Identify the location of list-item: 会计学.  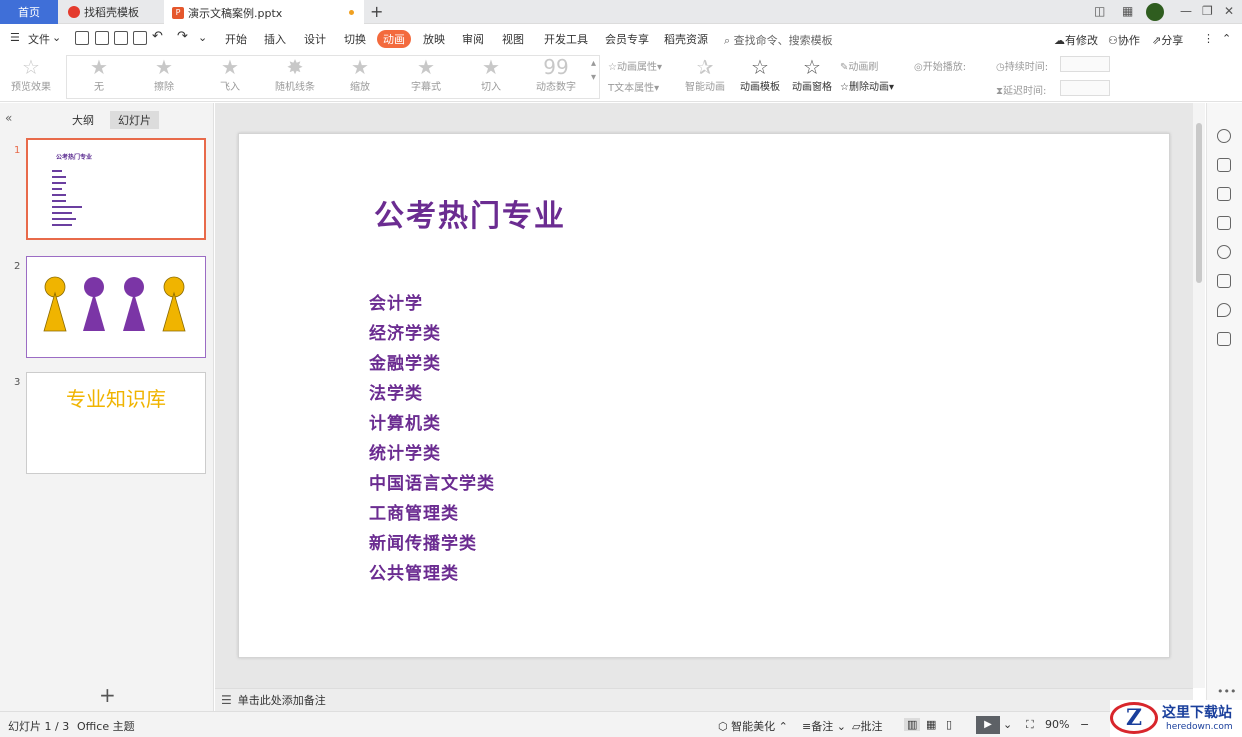
(396, 304).